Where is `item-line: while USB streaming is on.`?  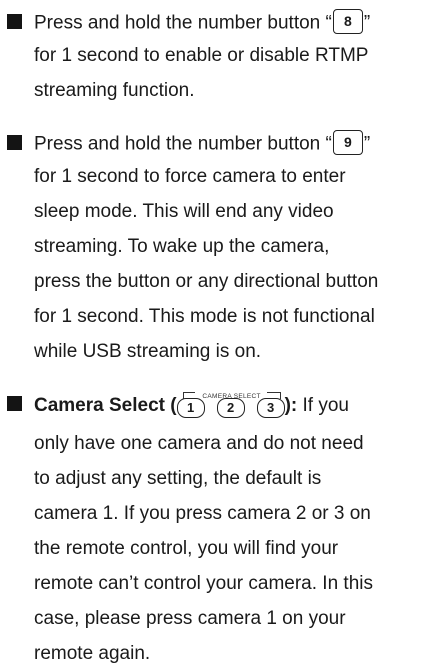 item-line: while USB streaming is on. is located at coordinates (148, 351).